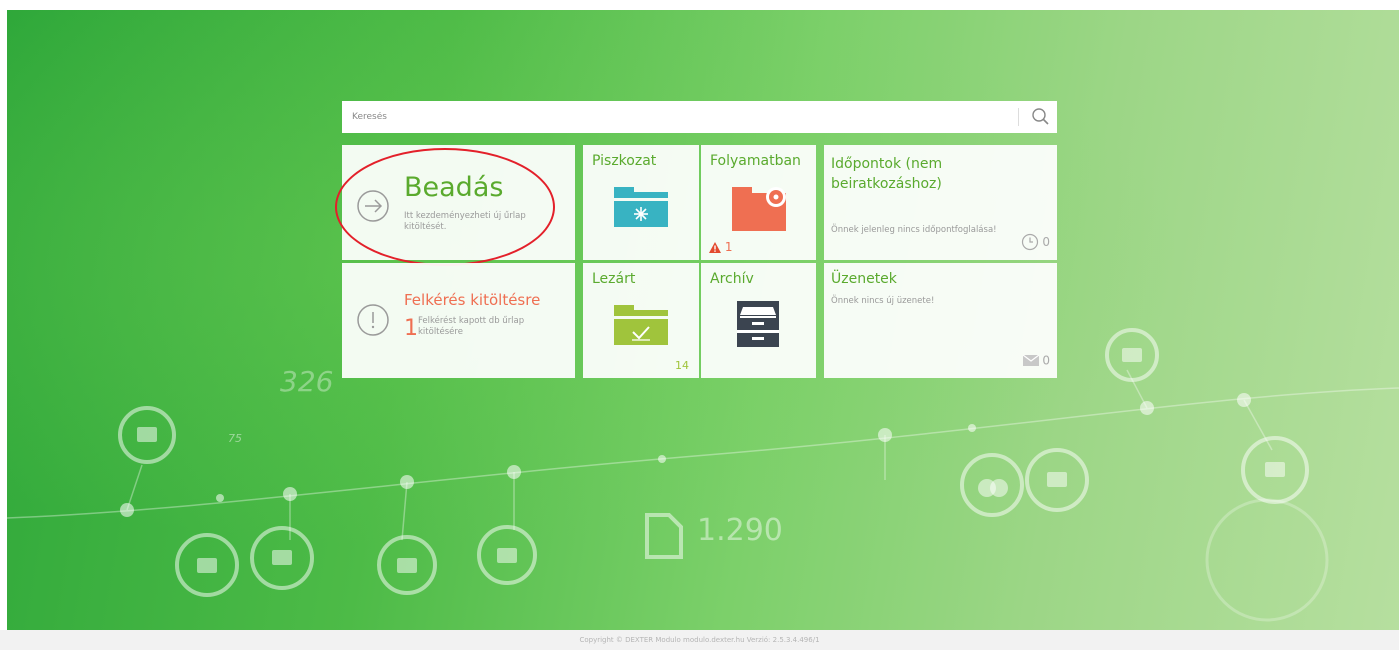  What do you see at coordinates (715, 247) in the screenshot?
I see `warning-triangle-icon` at bounding box center [715, 247].